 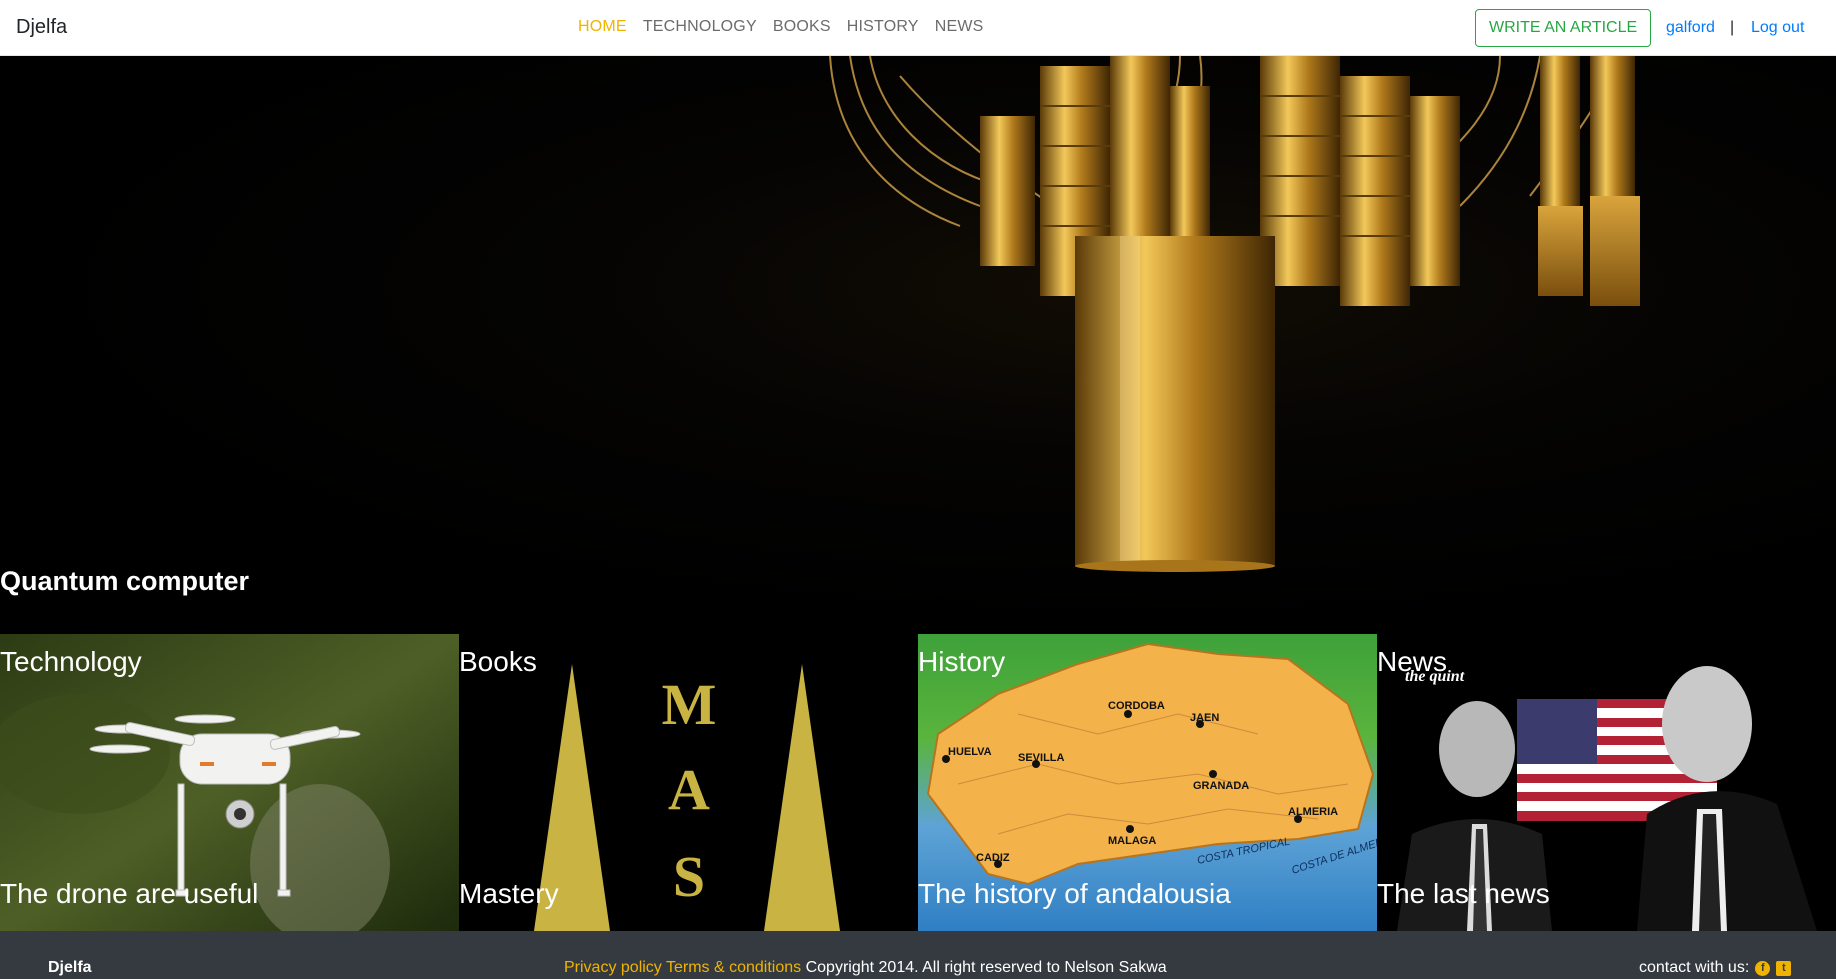 What do you see at coordinates (124, 581) in the screenshot?
I see `hero-title: Quantum computer` at bounding box center [124, 581].